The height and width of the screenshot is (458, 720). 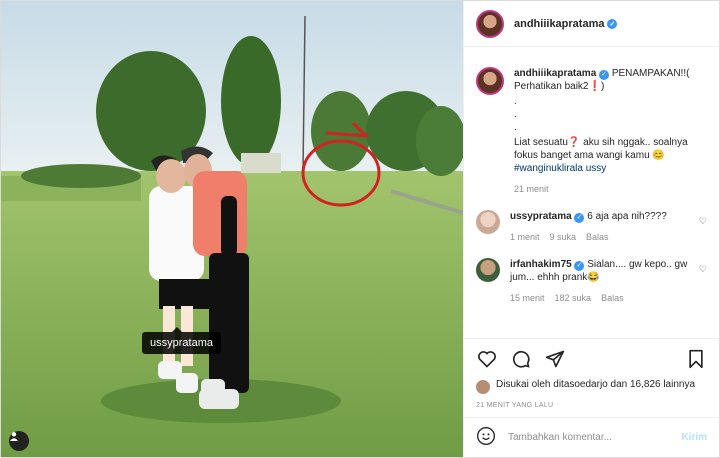 I want to click on header-username-wrap: andhiiikapratama ✓, so click(x=566, y=24).